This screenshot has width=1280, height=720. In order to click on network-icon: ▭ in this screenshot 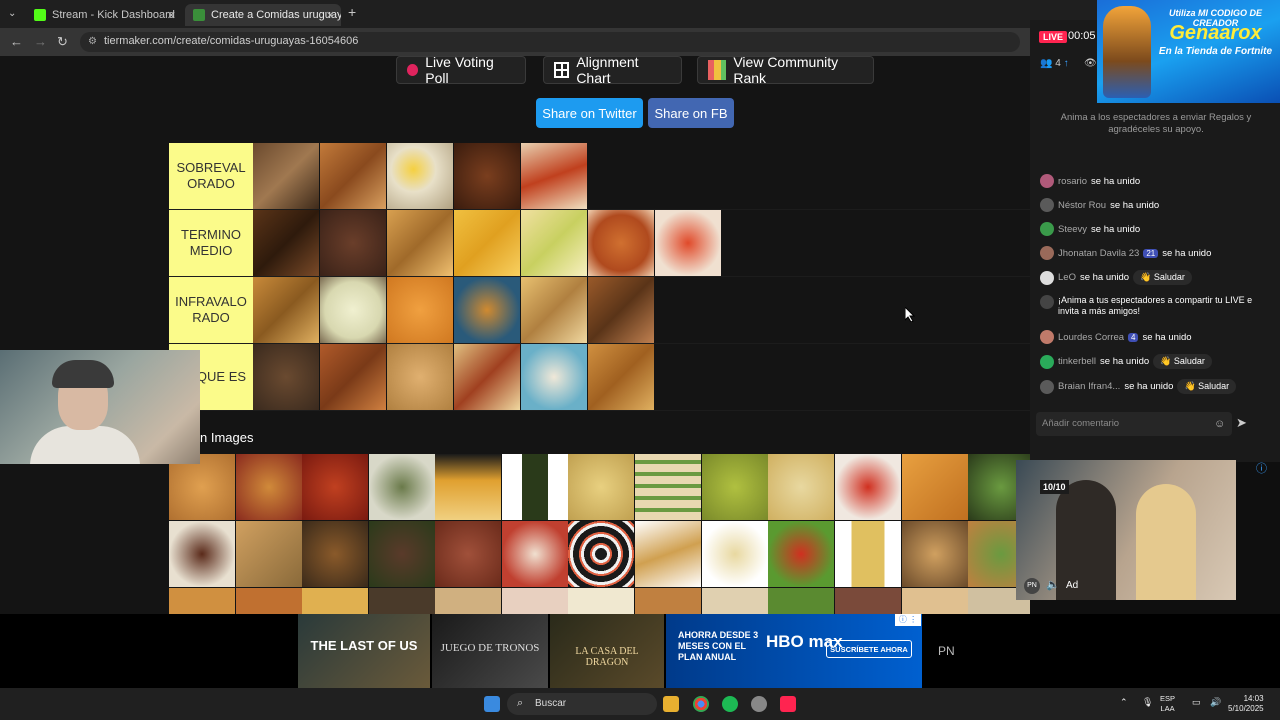, I will do `click(1196, 702)`.